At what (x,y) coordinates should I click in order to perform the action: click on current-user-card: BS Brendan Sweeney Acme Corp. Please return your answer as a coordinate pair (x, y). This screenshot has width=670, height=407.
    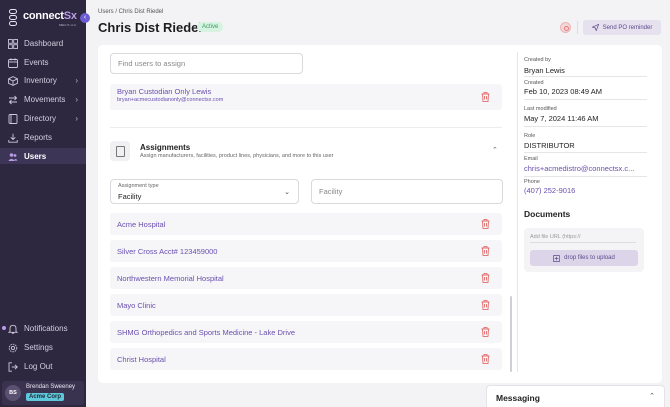
    Looking at the image, I should click on (43, 393).